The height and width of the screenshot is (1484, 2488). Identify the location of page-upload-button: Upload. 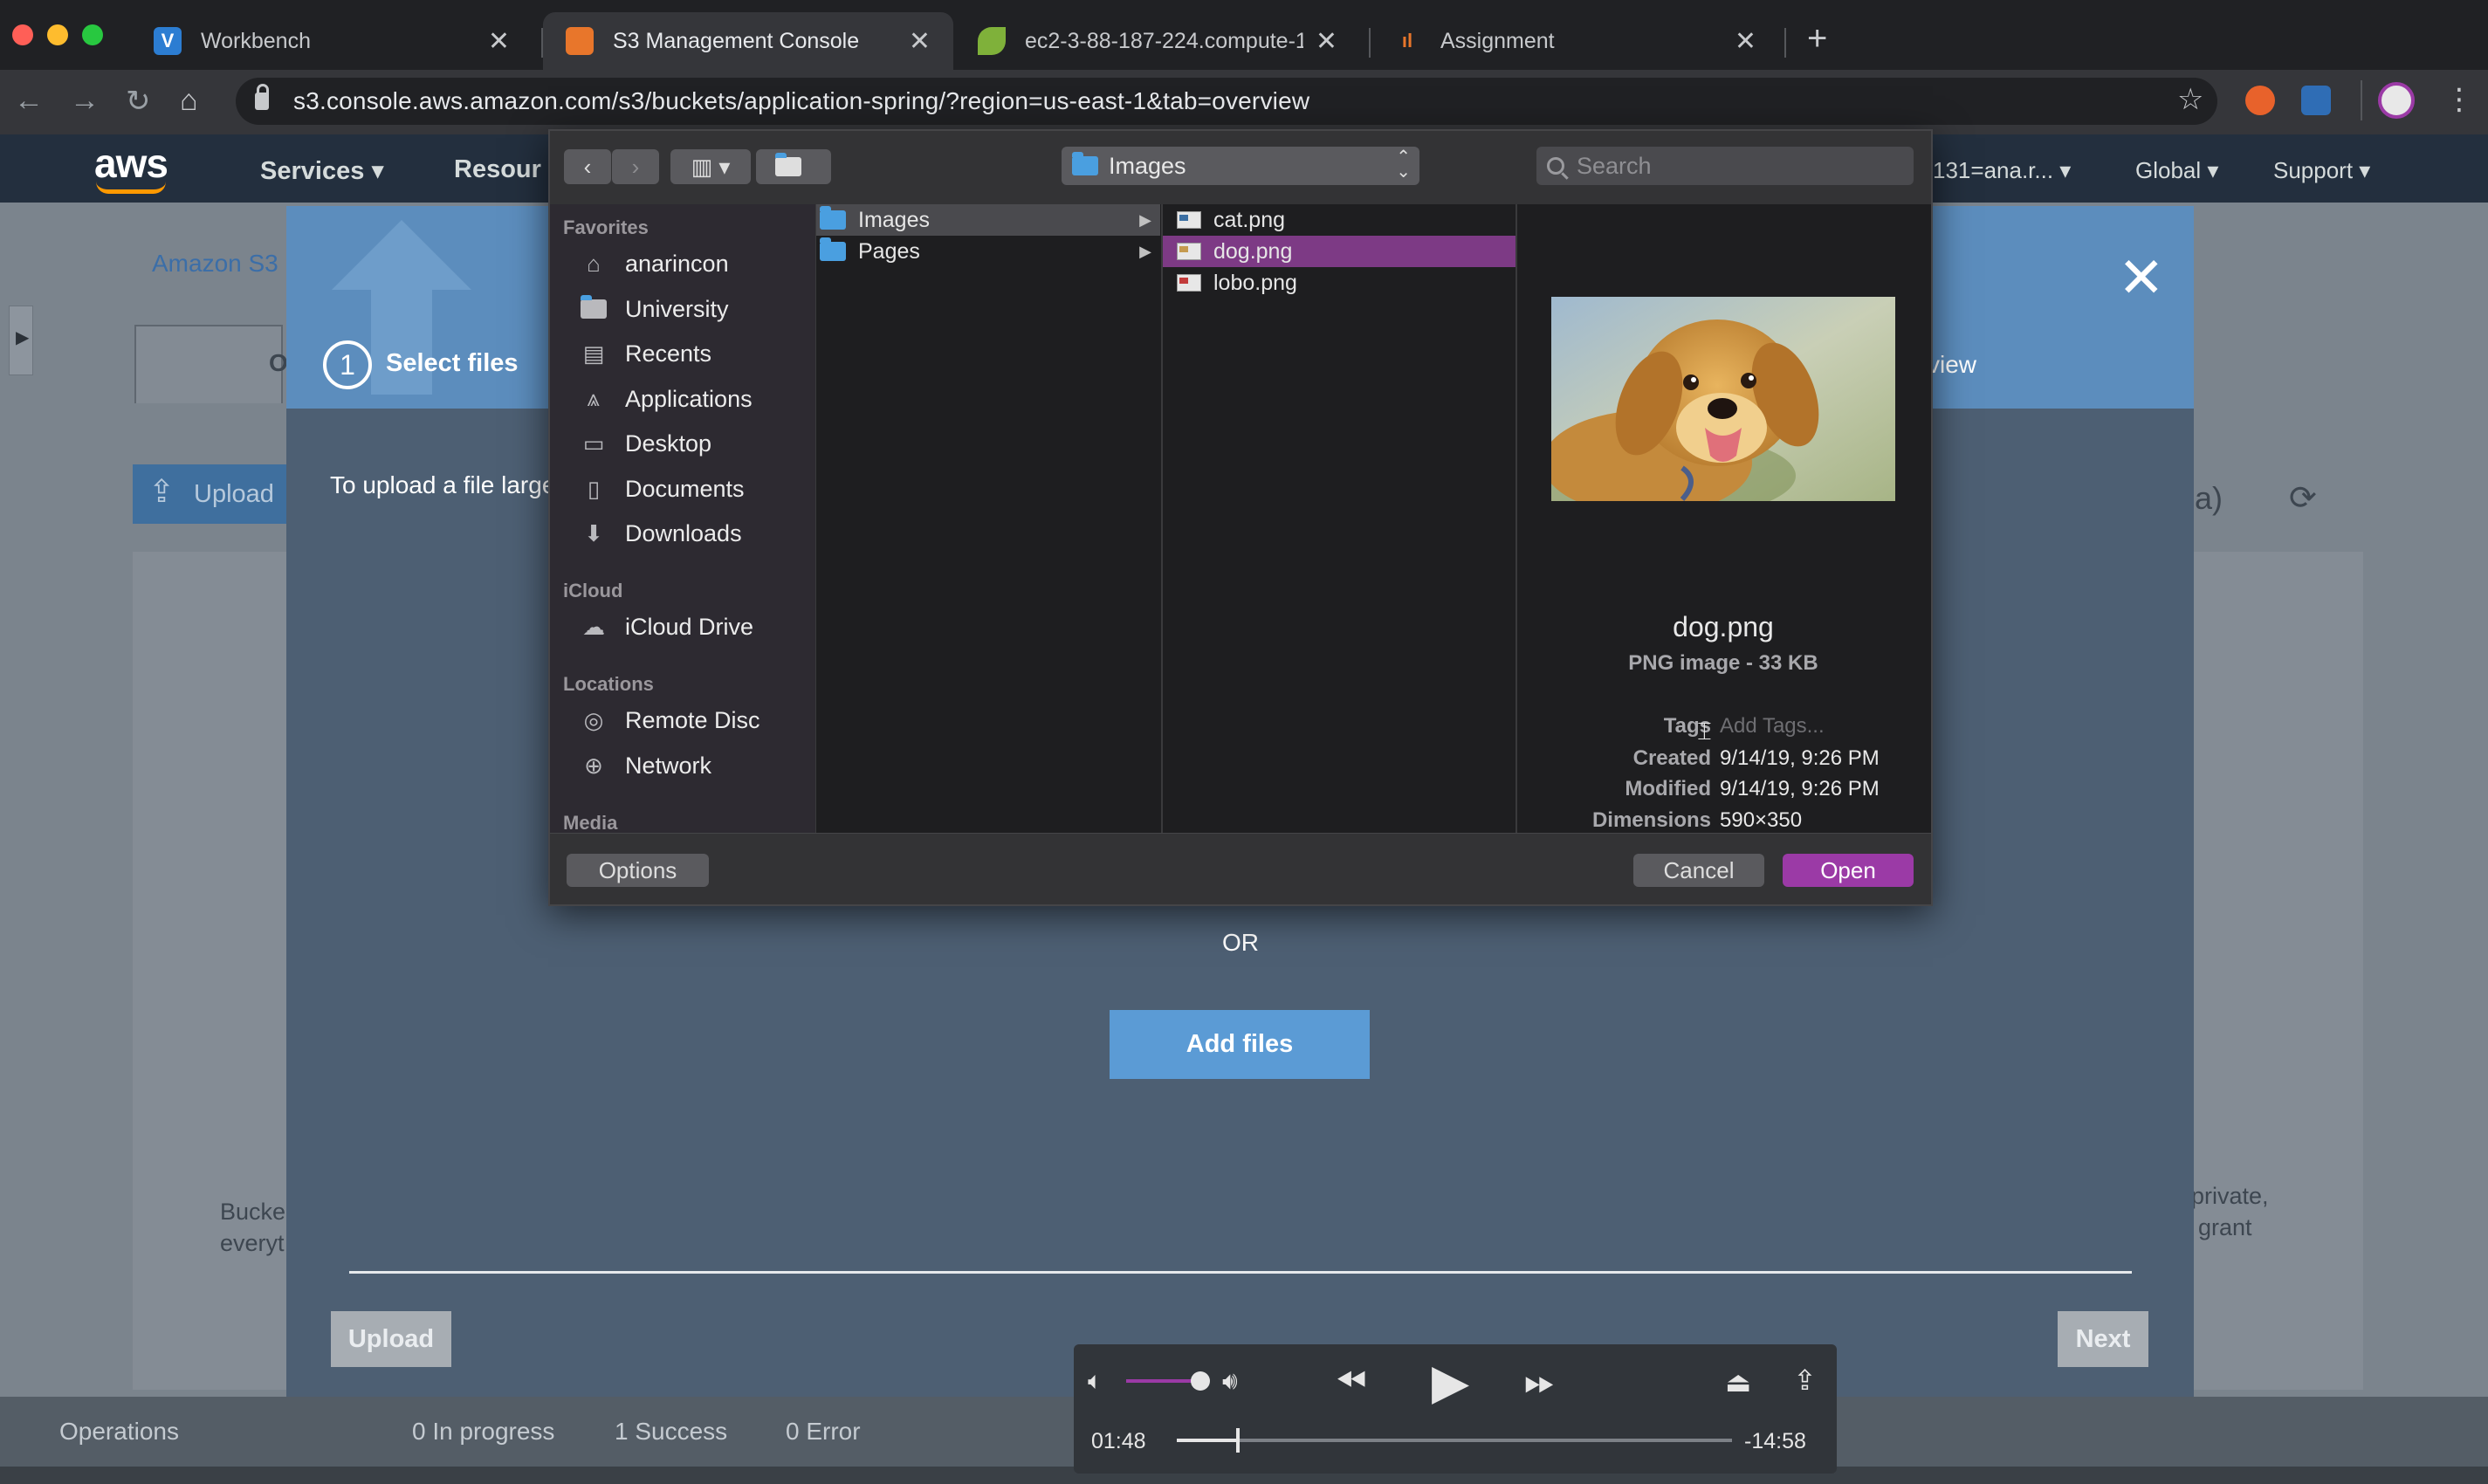
(216, 494).